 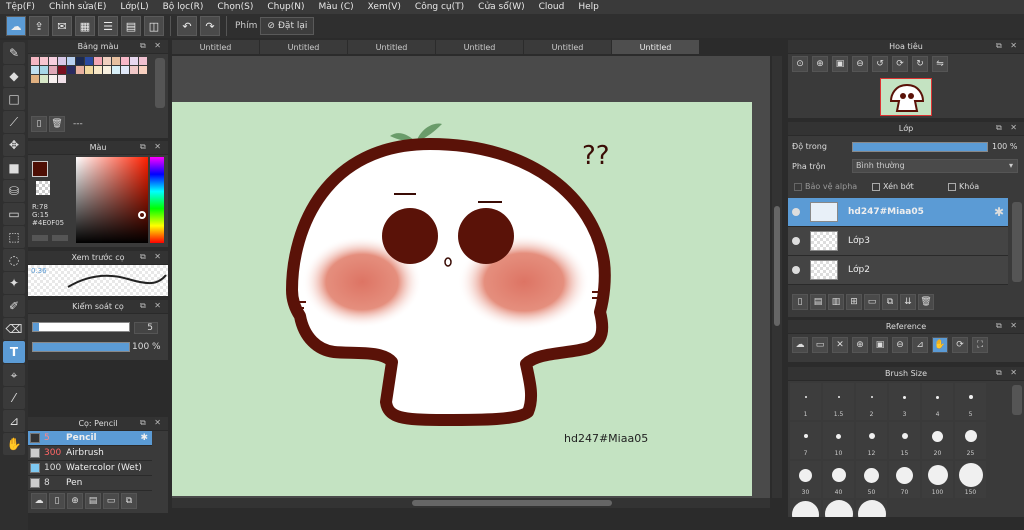 What do you see at coordinates (14, 444) in the screenshot?
I see `hand-tool-icon: ✋` at bounding box center [14, 444].